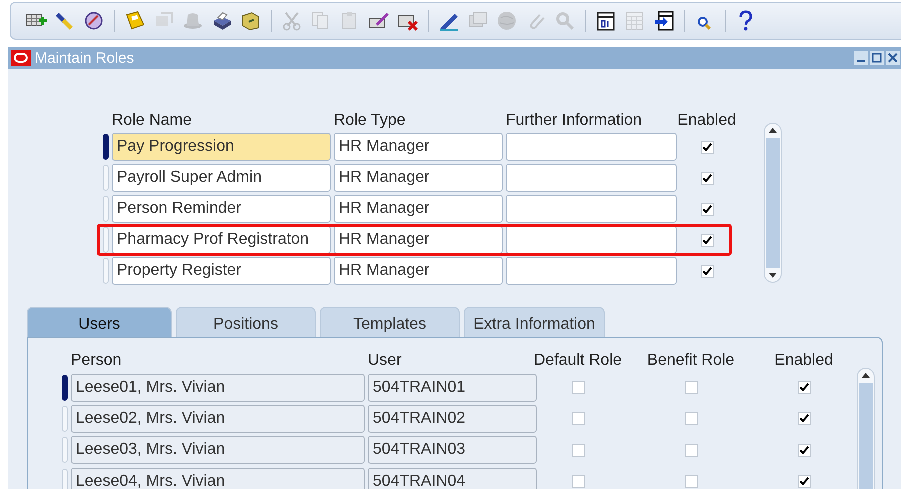 Image resolution: width=901 pixels, height=490 pixels. I want to click on input-field: Payroll Super Admin, so click(221, 178).